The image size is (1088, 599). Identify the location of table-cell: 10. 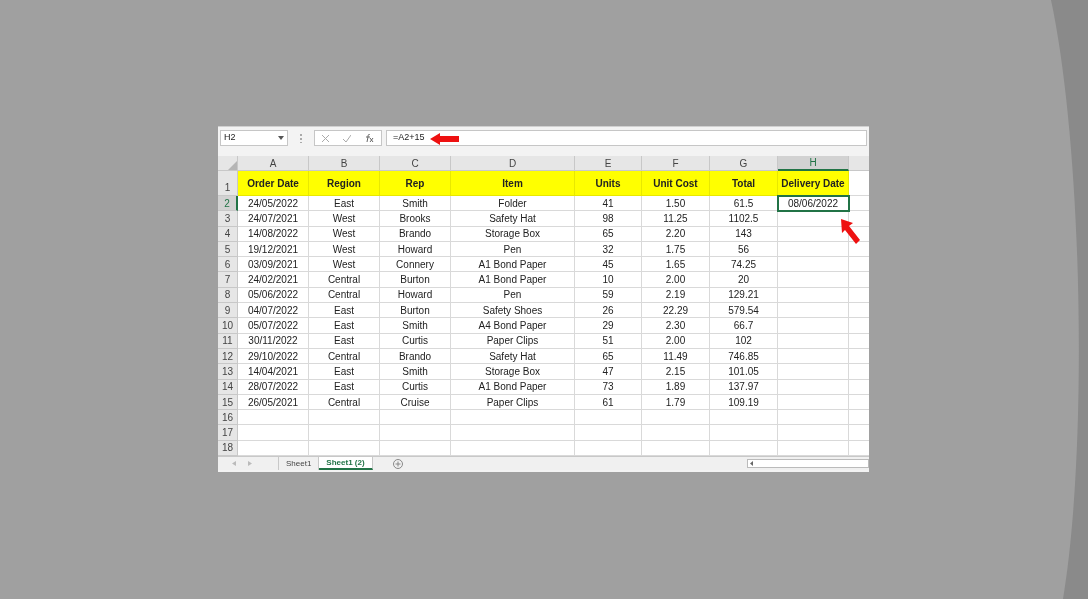
(608, 280).